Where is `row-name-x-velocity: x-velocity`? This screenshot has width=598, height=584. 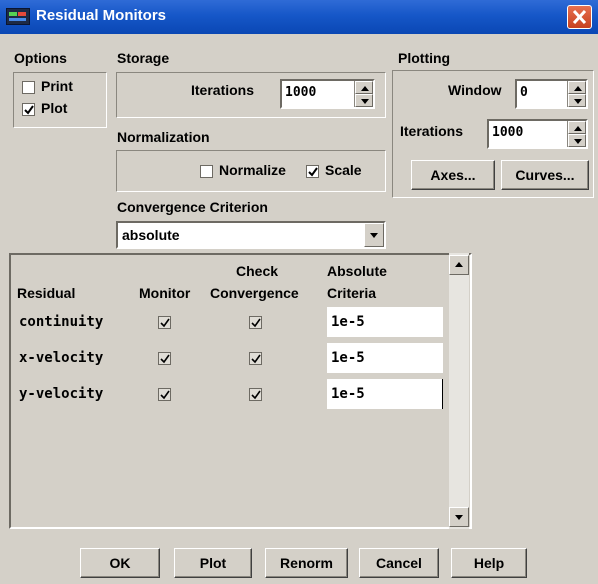
row-name-x-velocity: x-velocity is located at coordinates (61, 358).